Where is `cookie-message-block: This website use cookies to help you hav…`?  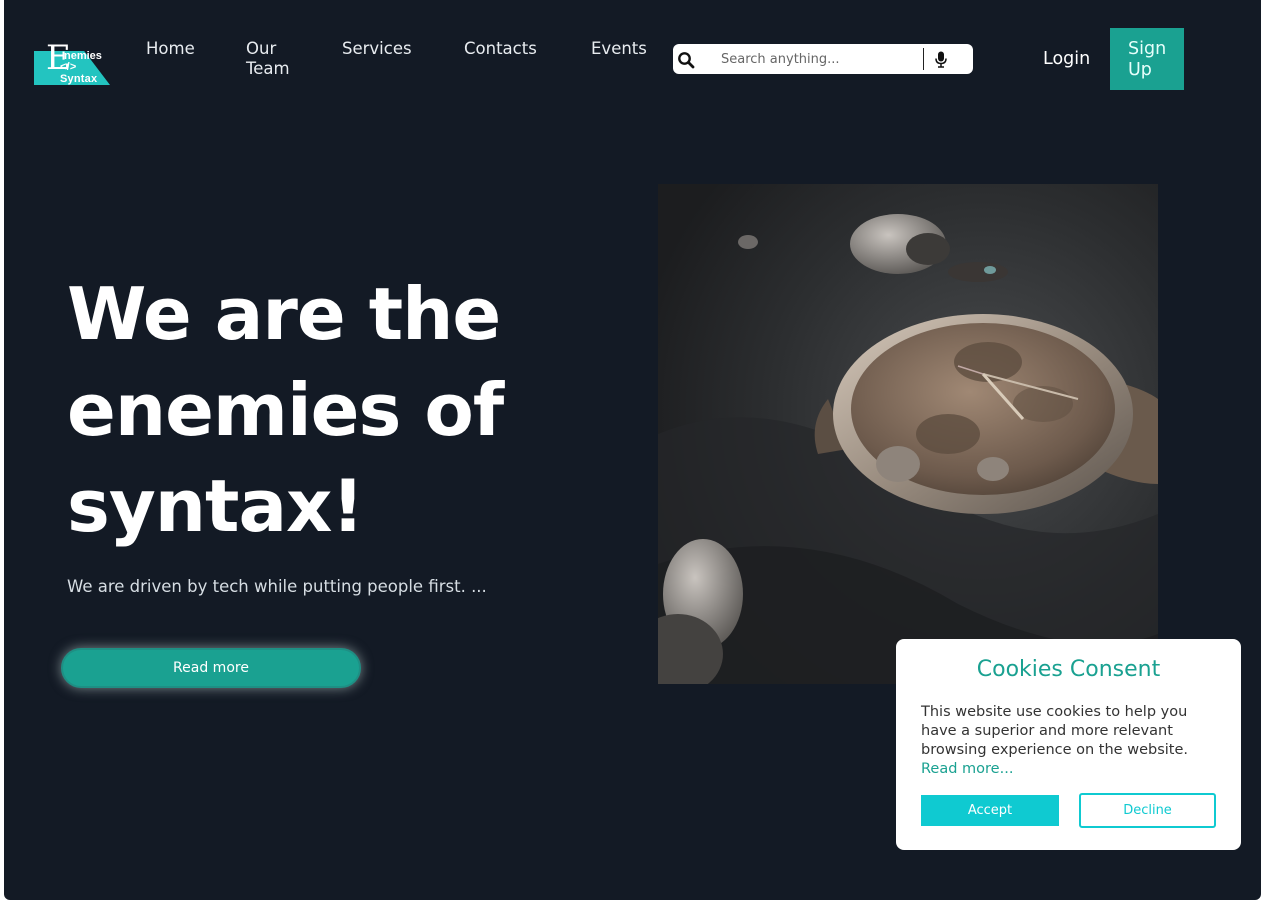
cookie-message-block: This website use cookies to help you hav… is located at coordinates (1071, 741).